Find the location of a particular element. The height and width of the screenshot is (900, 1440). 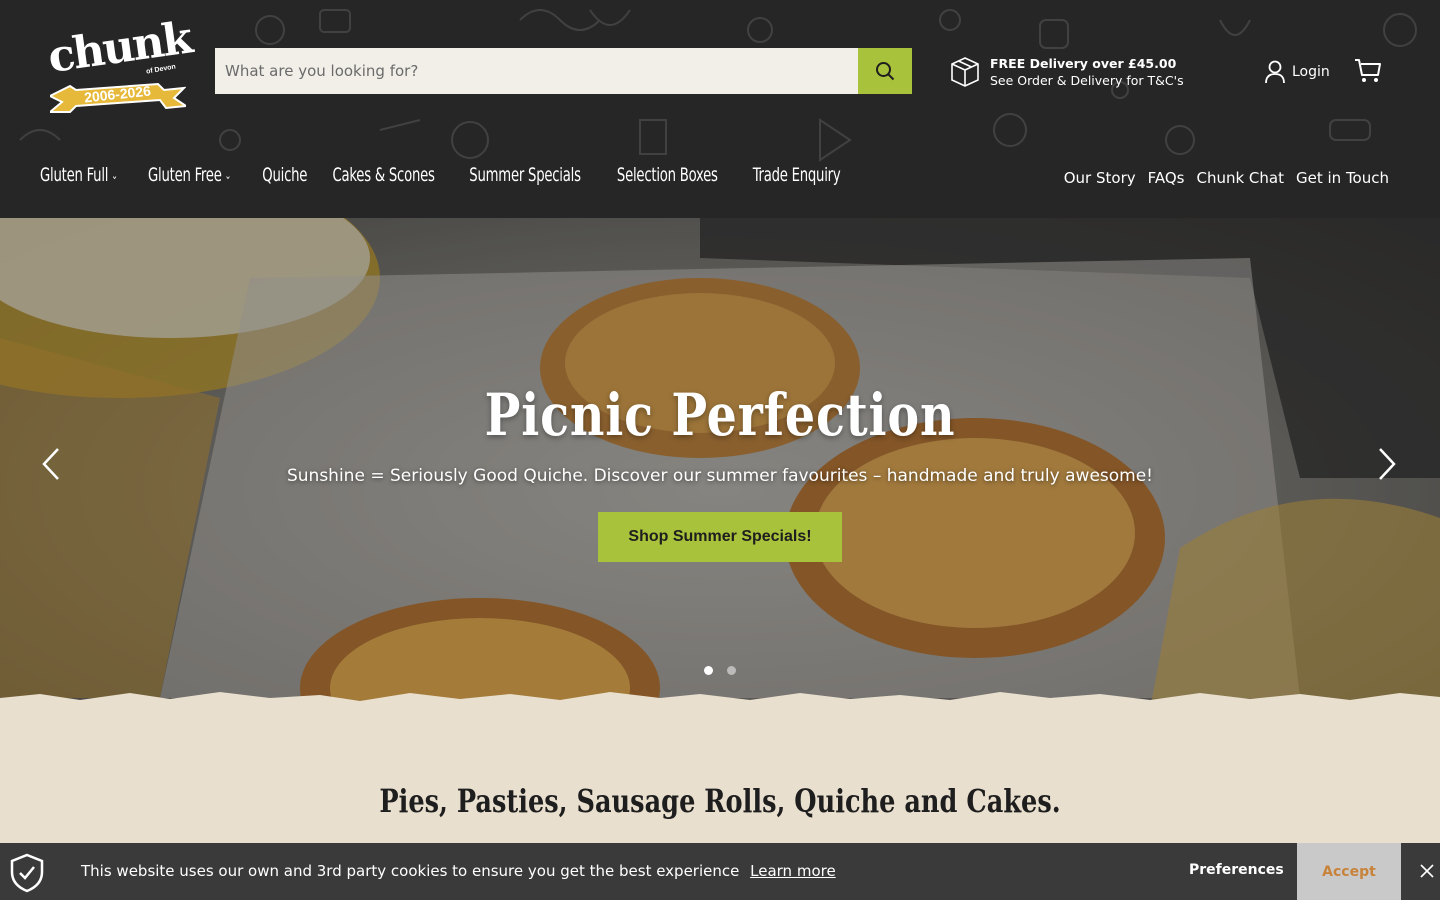

cookie-preferences-button: Preferences is located at coordinates (1236, 870).